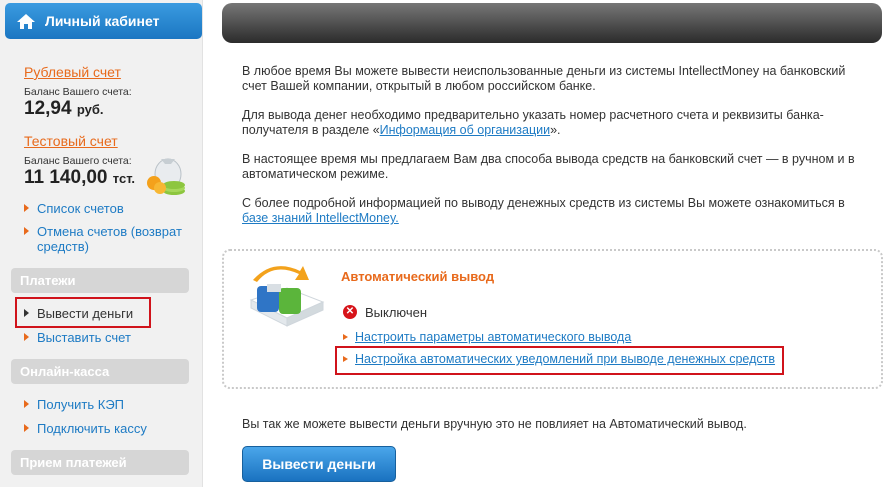 The width and height of the screenshot is (884, 487). What do you see at coordinates (90, 109) in the screenshot?
I see `ruble-currency: руб.` at bounding box center [90, 109].